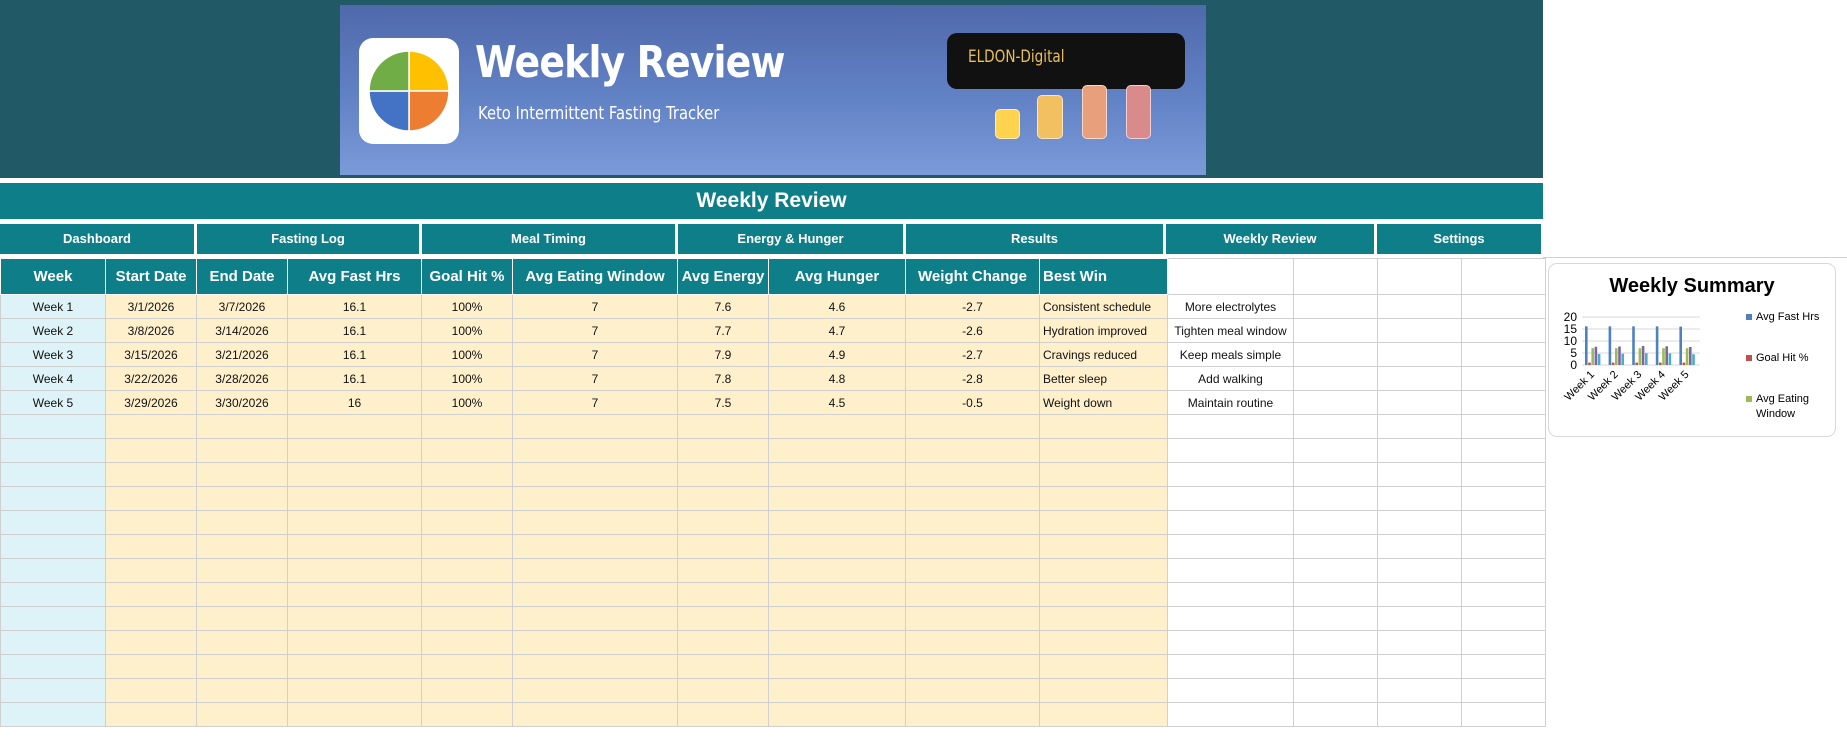 Image resolution: width=1847 pixels, height=739 pixels. What do you see at coordinates (151, 354) in the screenshot?
I see `cell-start: 3/15/2026` at bounding box center [151, 354].